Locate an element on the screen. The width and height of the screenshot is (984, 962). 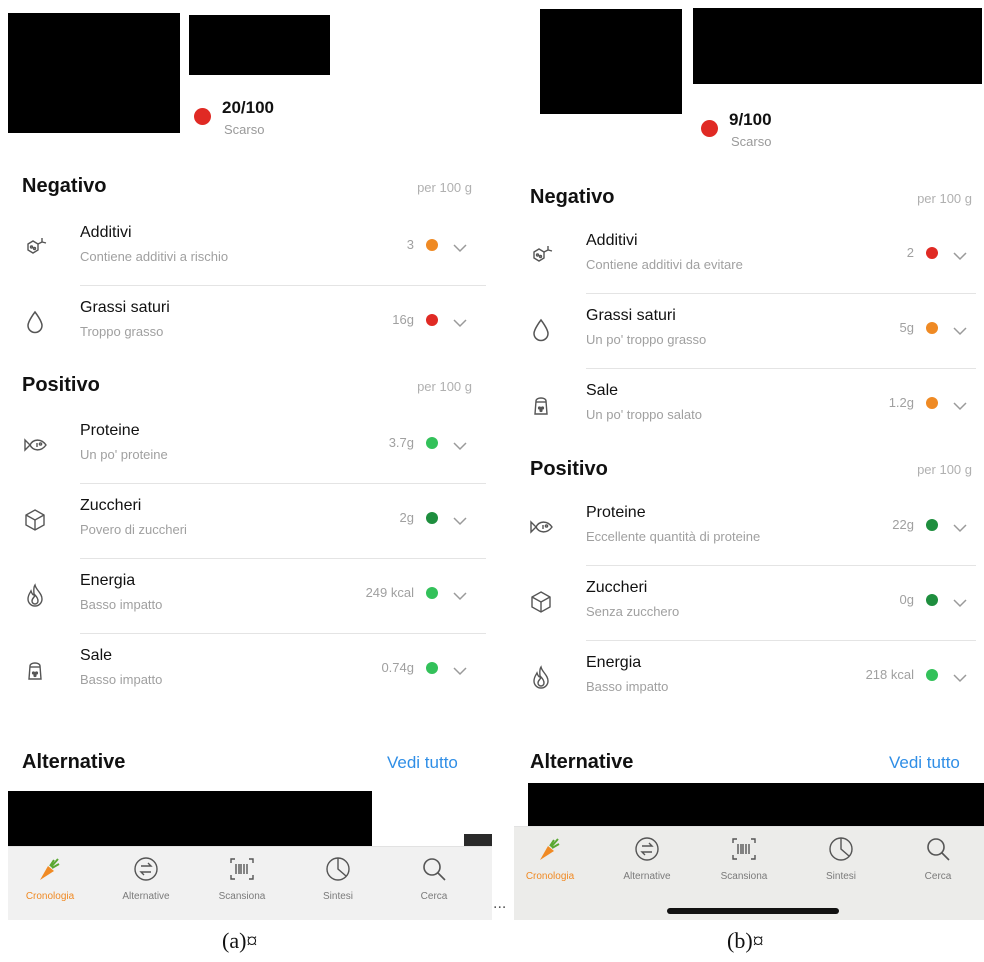
nutrient-row: Sale Basso impatto 0.74g is located at coordinates (245, 673).